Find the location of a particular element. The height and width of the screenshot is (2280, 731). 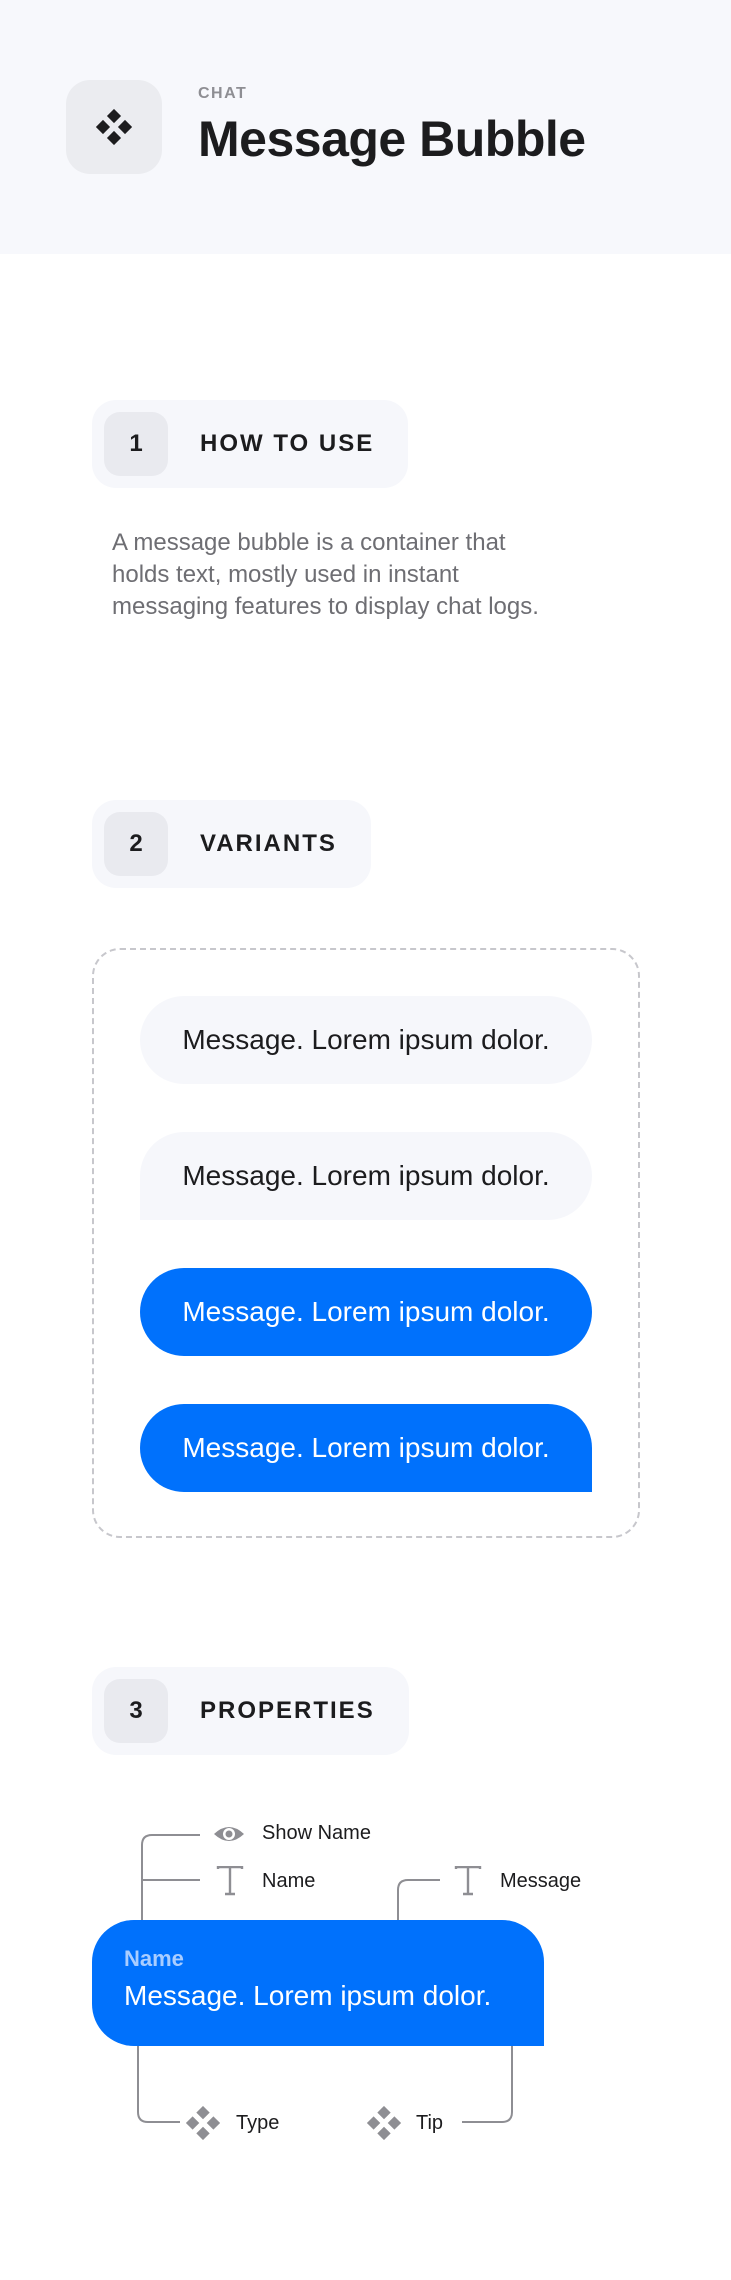

type-property-label: Type is located at coordinates (258, 2123).